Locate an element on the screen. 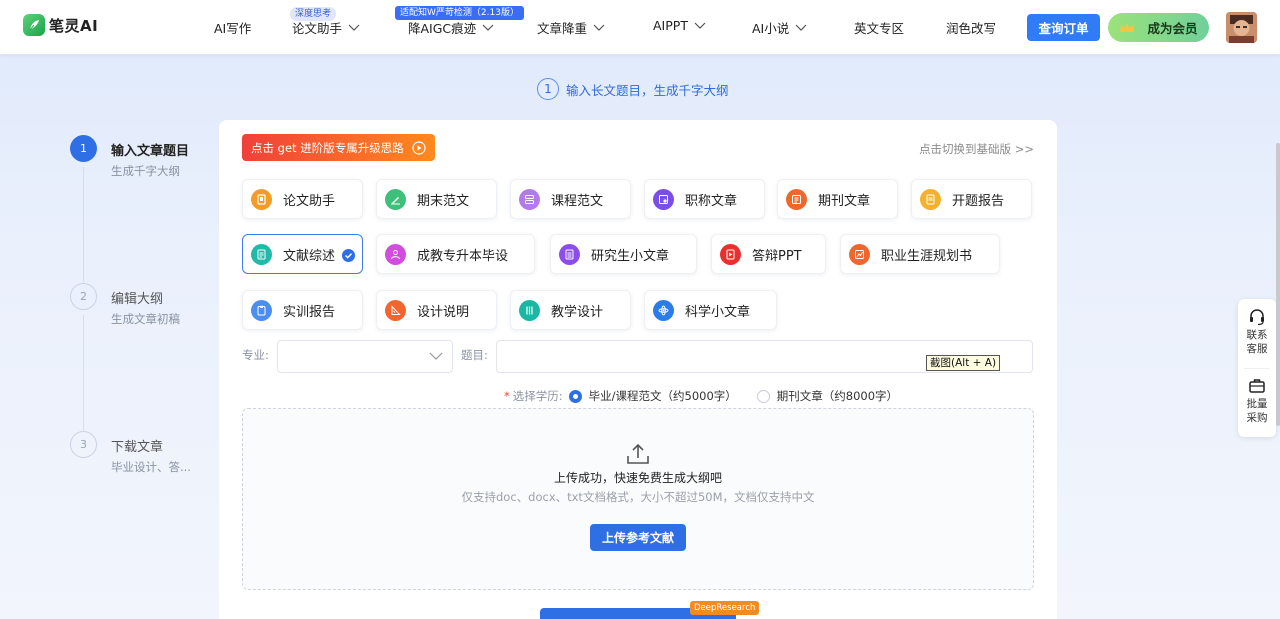 The height and width of the screenshot is (619, 1280). nav-ai-writing: AI写作 is located at coordinates (232, 27).